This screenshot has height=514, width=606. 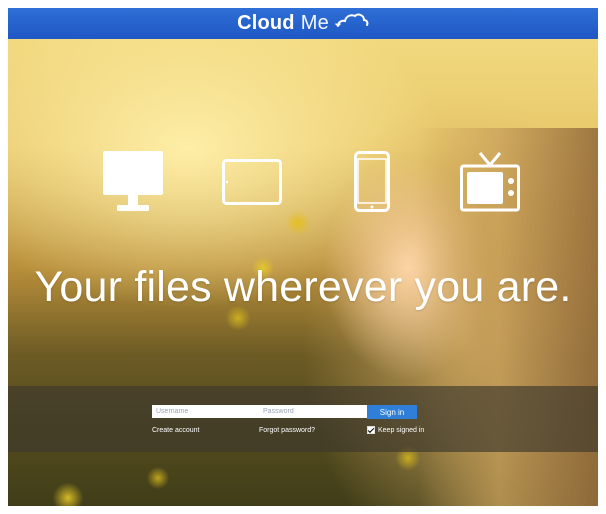 What do you see at coordinates (266, 23) in the screenshot?
I see `logo-brand-bold: Cloud` at bounding box center [266, 23].